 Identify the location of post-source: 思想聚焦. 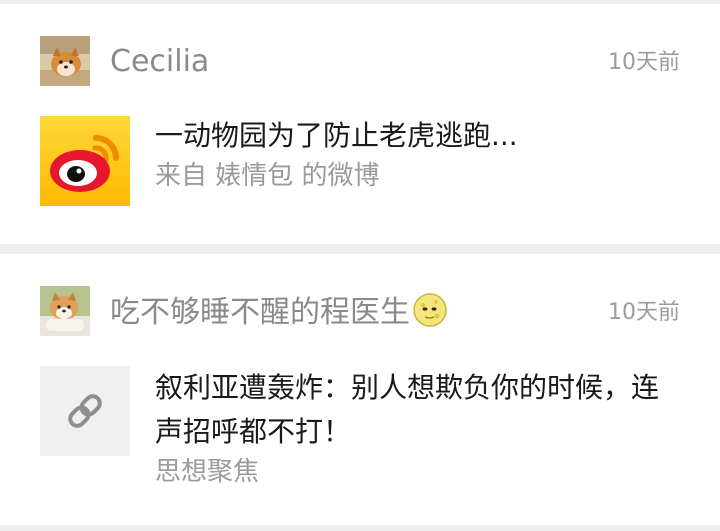
(207, 472).